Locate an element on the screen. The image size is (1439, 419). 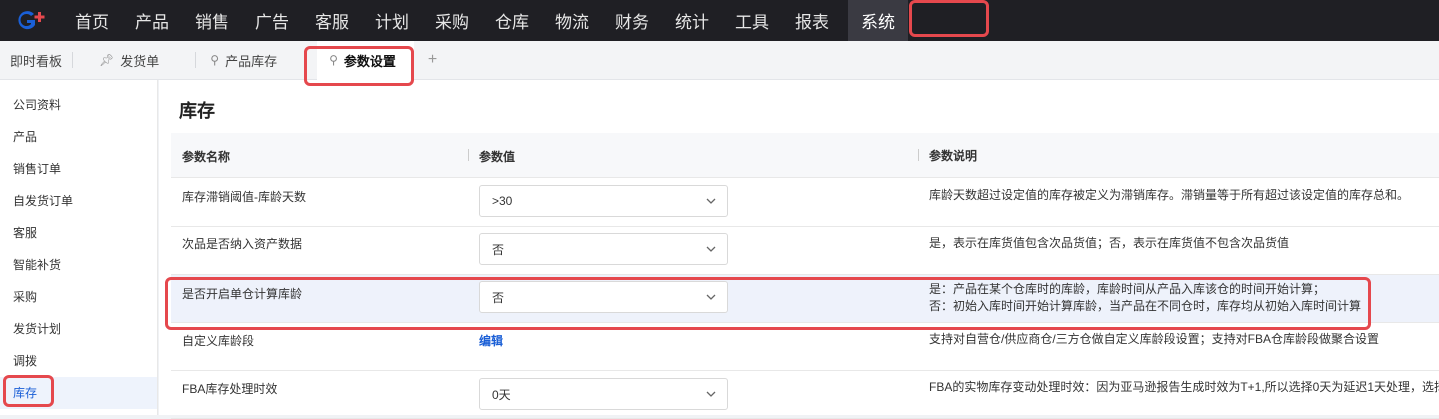
sidebar-item-transfer: 调拨 is located at coordinates (78, 361).